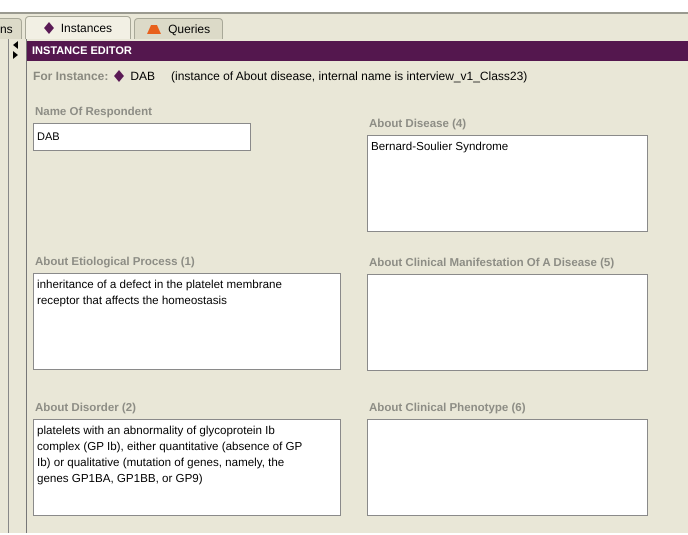 This screenshot has width=688, height=535. What do you see at coordinates (78, 27) in the screenshot?
I see `tab: Instances` at bounding box center [78, 27].